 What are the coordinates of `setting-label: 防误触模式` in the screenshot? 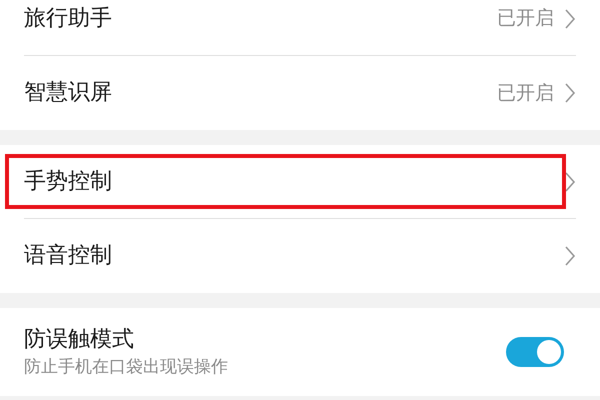 It's located at (79, 340).